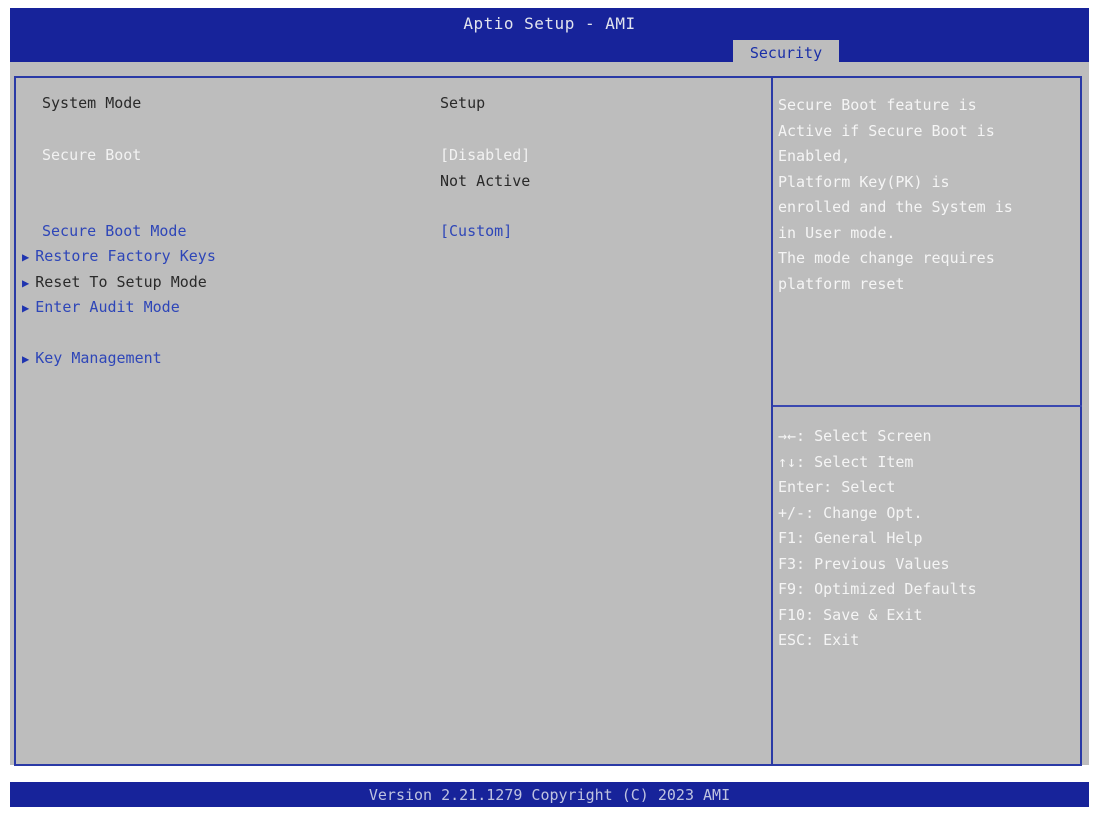  I want to click on submenu-label: Enter Audit Mode, so click(107, 307).